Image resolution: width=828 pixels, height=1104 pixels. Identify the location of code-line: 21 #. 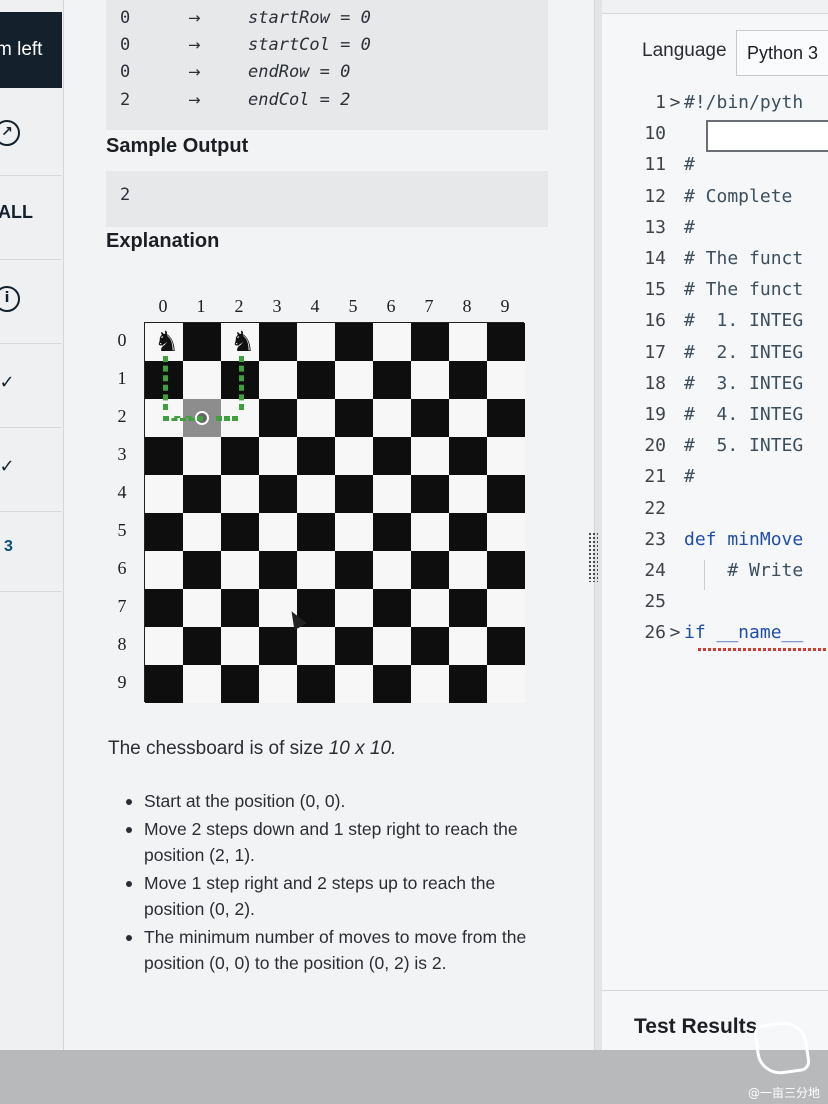
(715, 477).